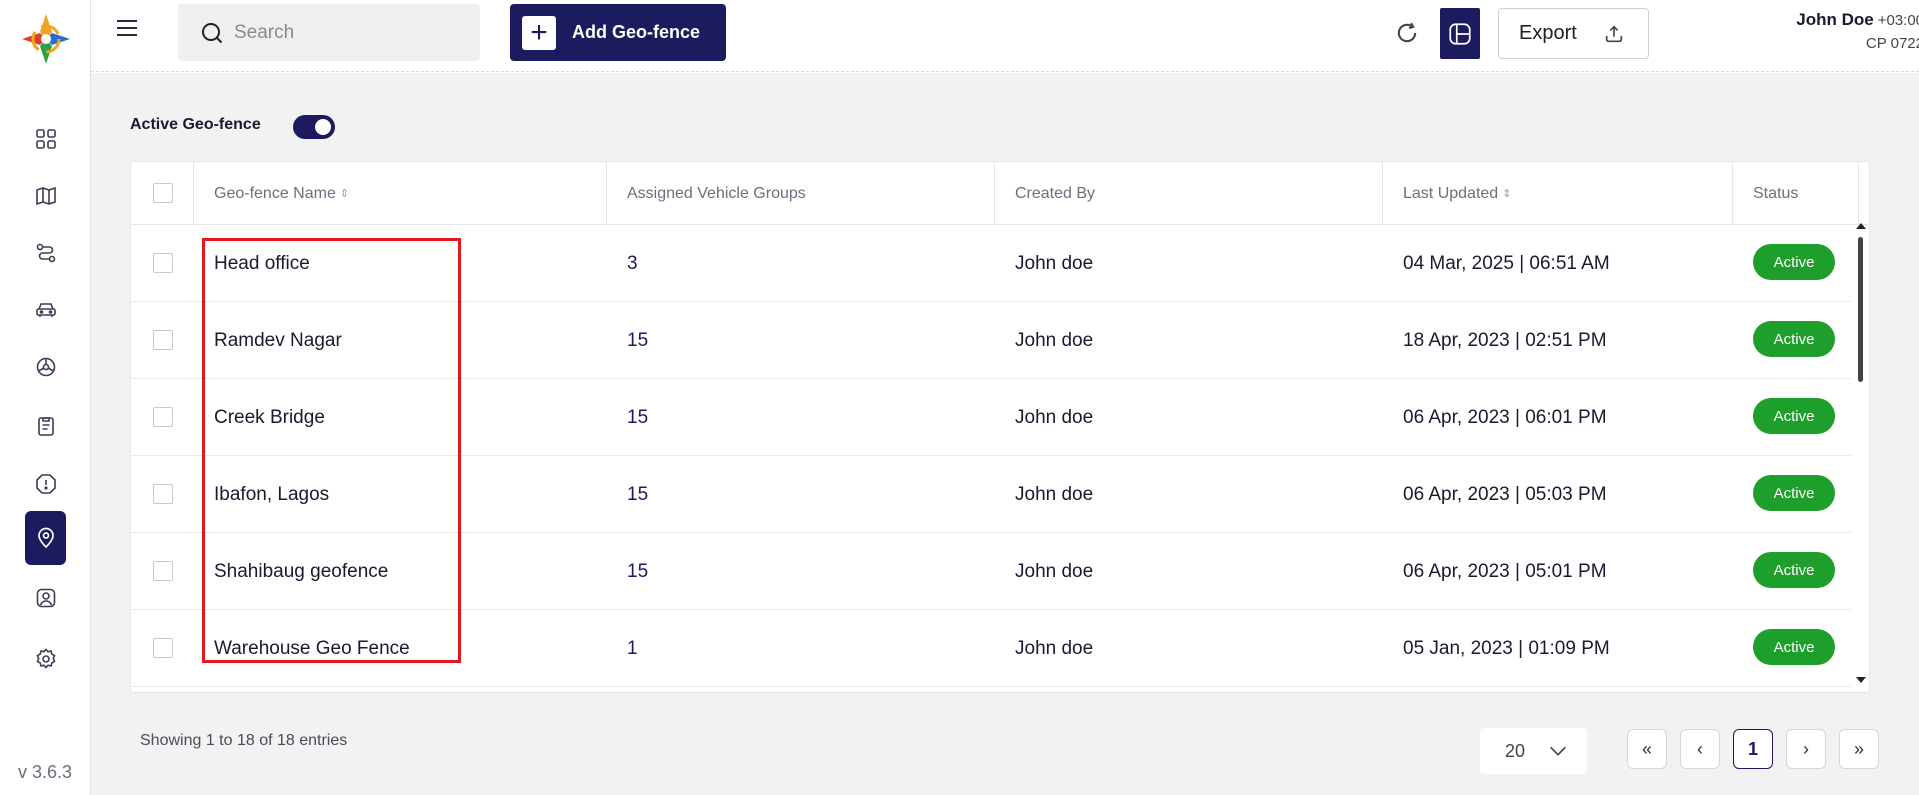 The width and height of the screenshot is (1919, 795). I want to click on scroll-up-arrow, so click(1861, 226).